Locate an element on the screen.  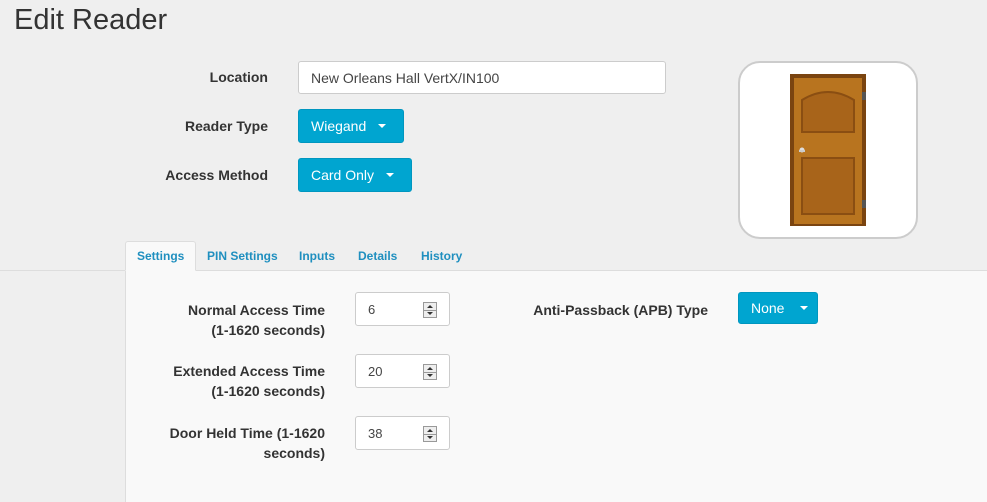
reader-type-label: Reader Type is located at coordinates (226, 126).